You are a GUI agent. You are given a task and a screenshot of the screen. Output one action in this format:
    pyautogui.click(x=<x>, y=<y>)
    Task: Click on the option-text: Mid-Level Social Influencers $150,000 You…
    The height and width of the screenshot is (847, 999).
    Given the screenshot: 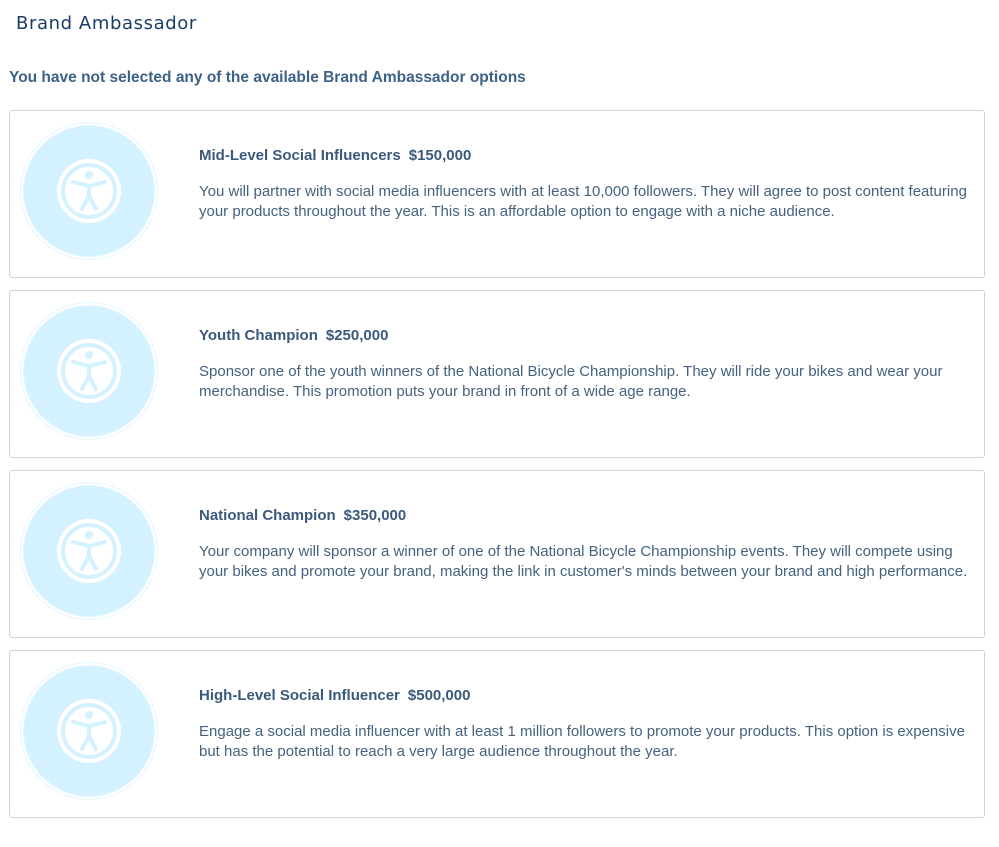 What is the action you would take?
    pyautogui.click(x=586, y=184)
    